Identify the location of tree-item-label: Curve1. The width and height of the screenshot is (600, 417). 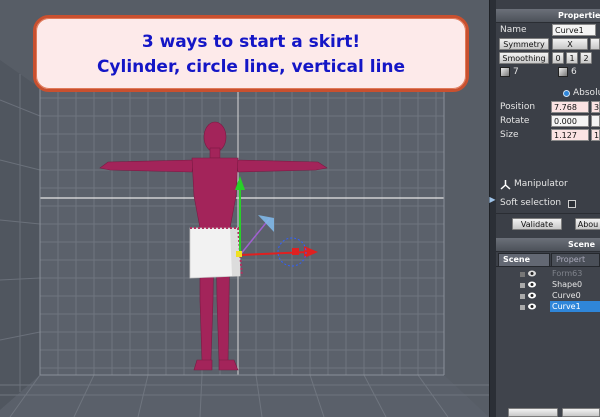
(575, 306).